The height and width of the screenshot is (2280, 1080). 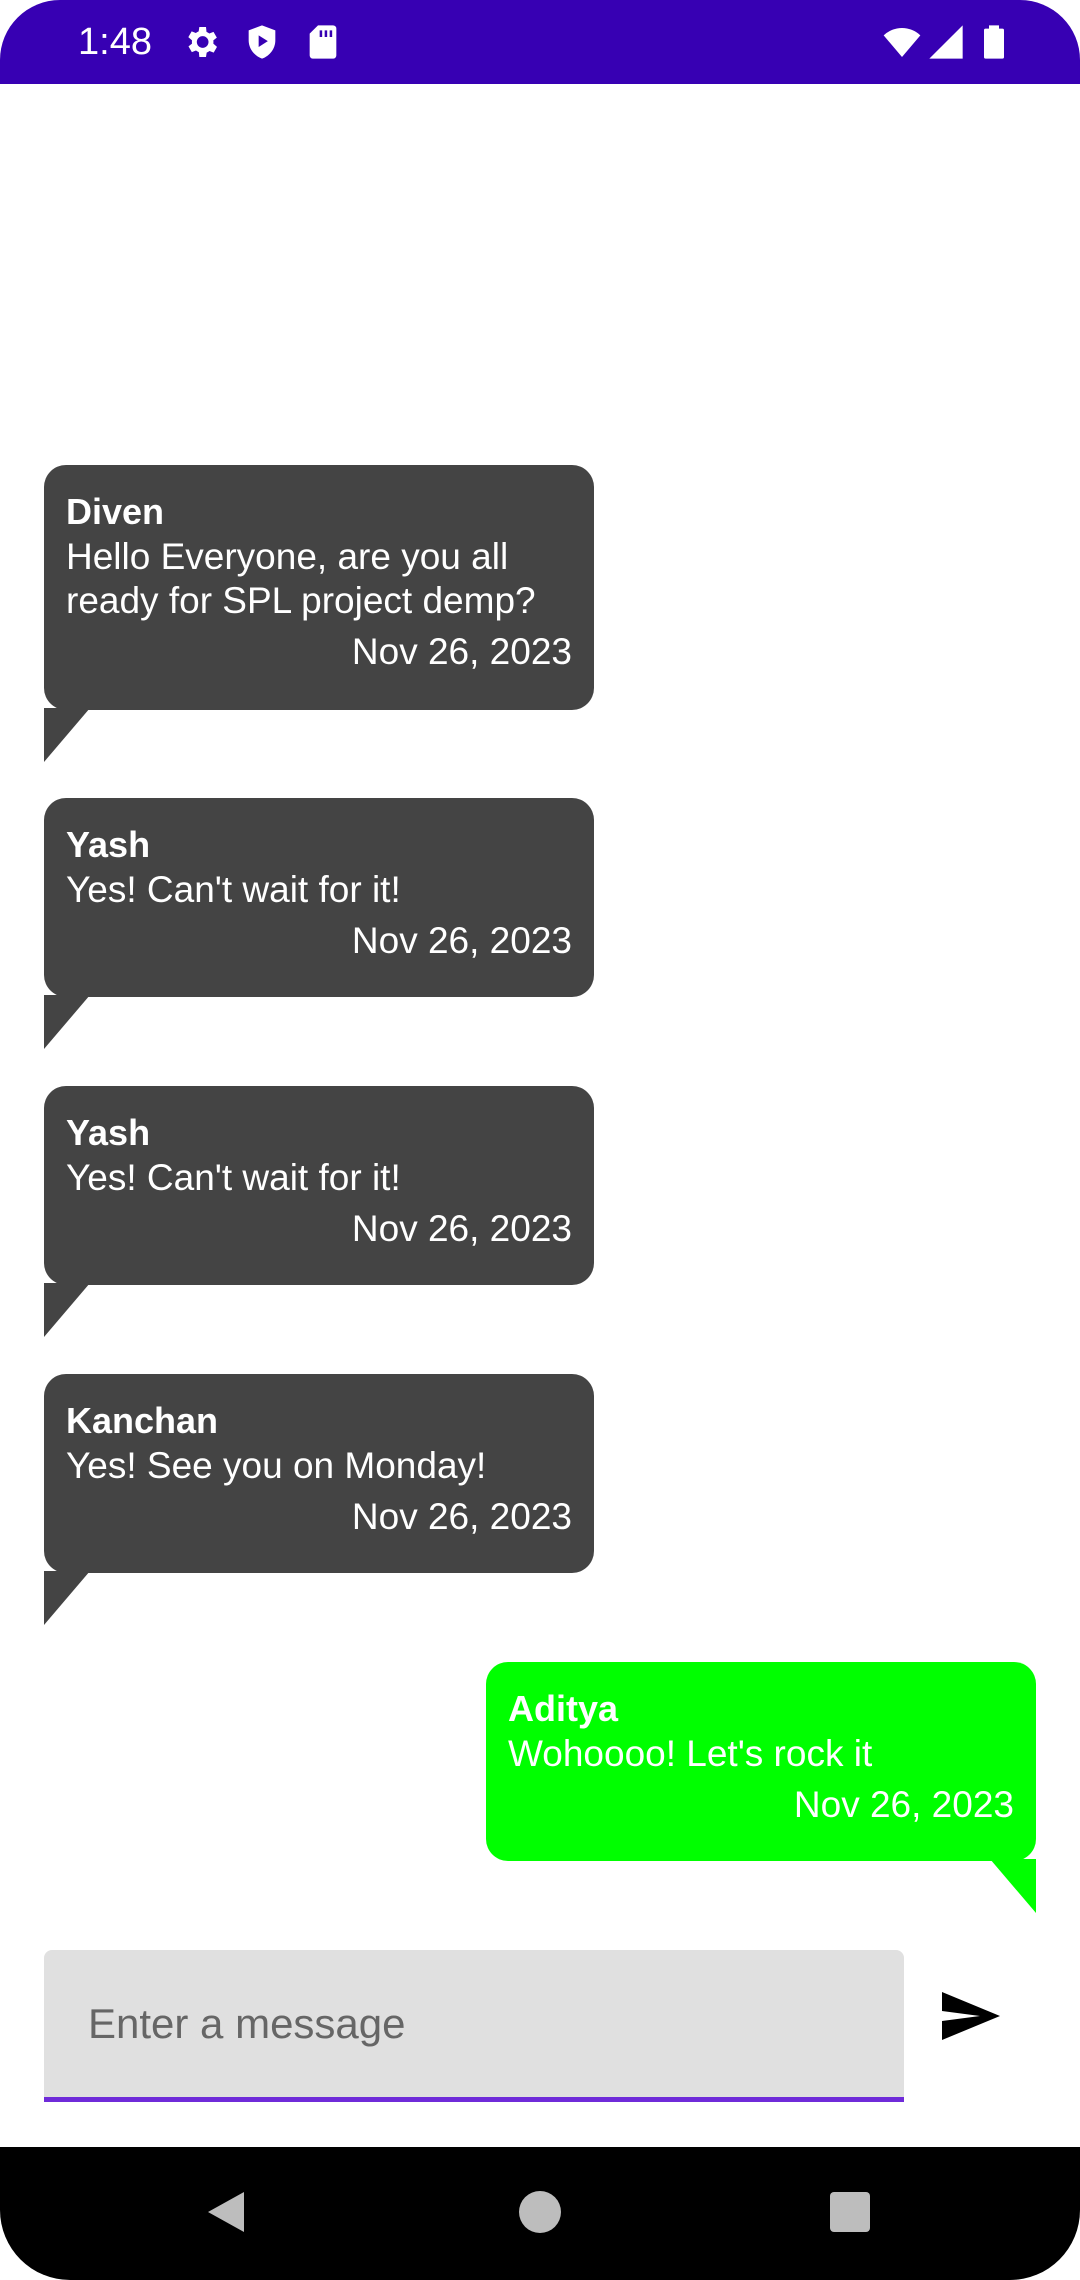 I want to click on message-sender: Aditya, so click(x=563, y=1708).